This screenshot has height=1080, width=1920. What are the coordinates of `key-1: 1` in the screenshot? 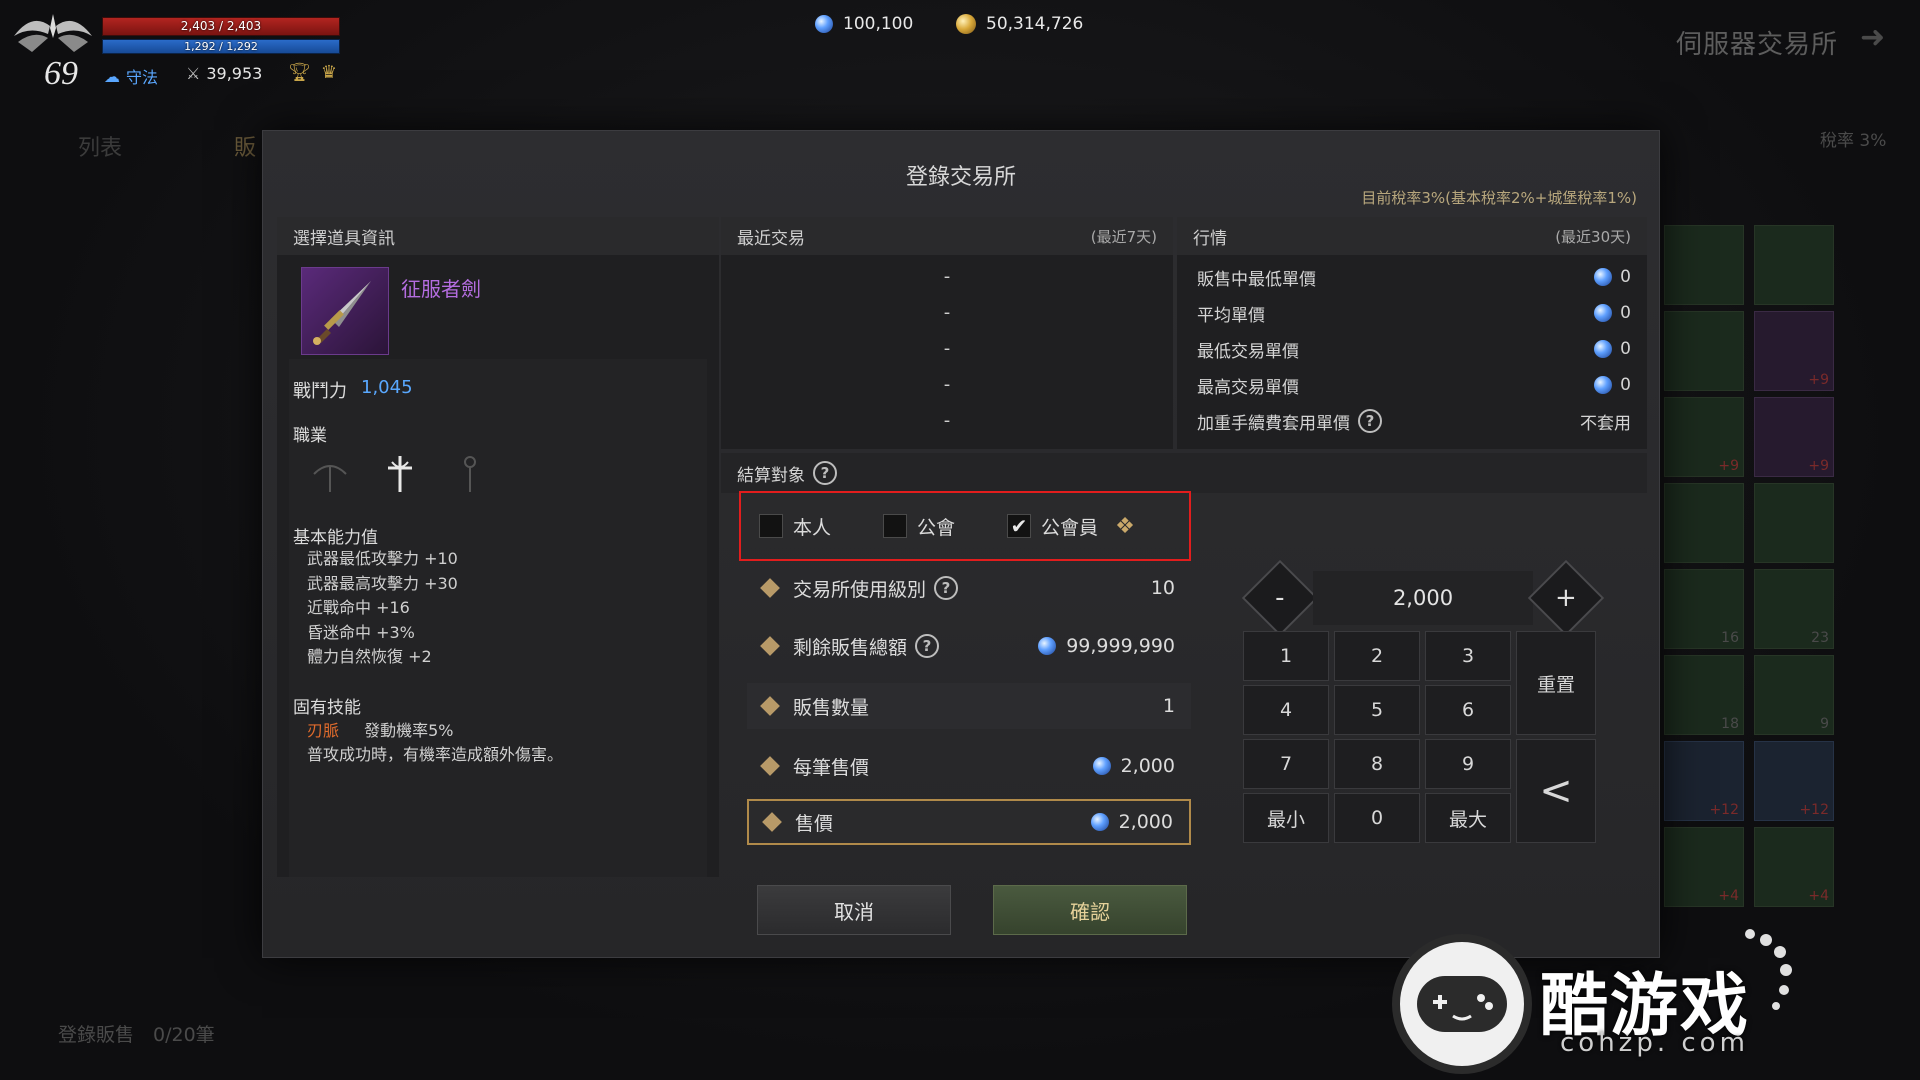 It's located at (1286, 656).